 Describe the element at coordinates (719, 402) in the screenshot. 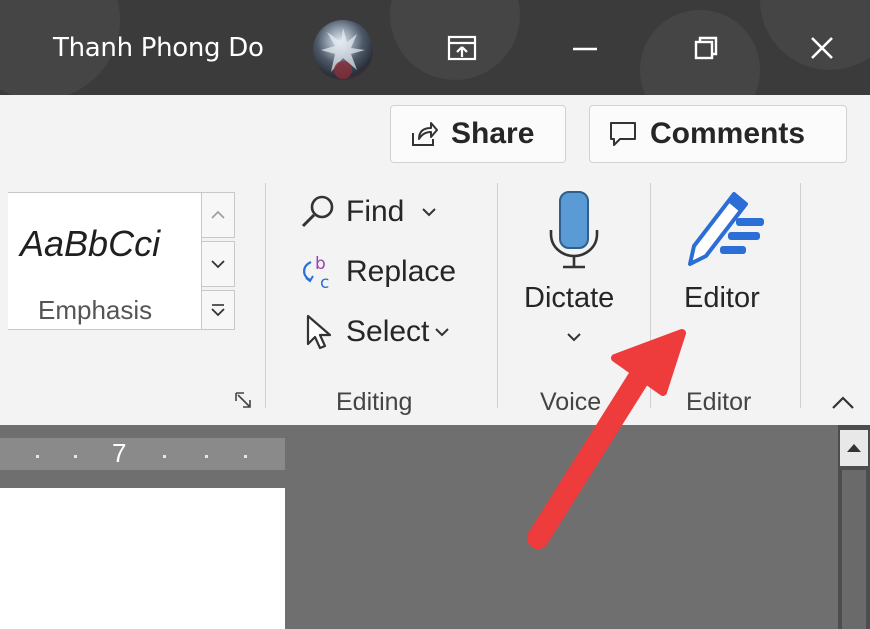

I see `editor-group-label: Editor` at that location.